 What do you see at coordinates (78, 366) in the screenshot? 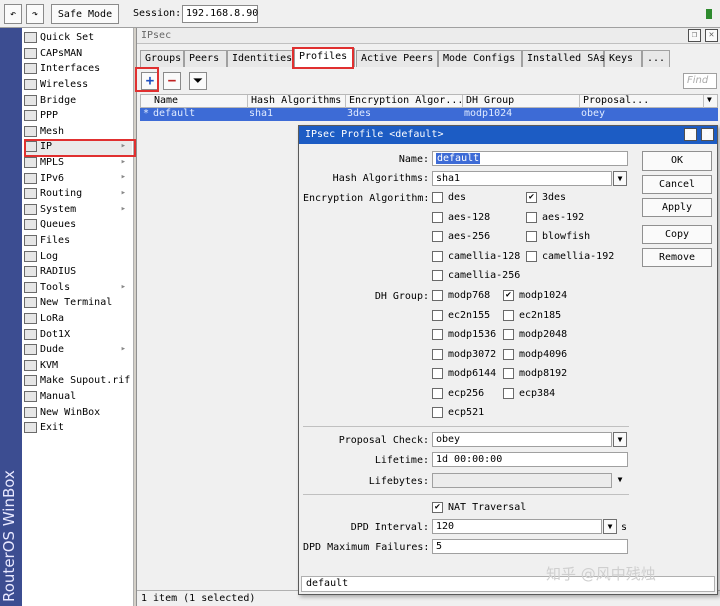
I see `sidebar-item-kvm: KVM` at bounding box center [78, 366].